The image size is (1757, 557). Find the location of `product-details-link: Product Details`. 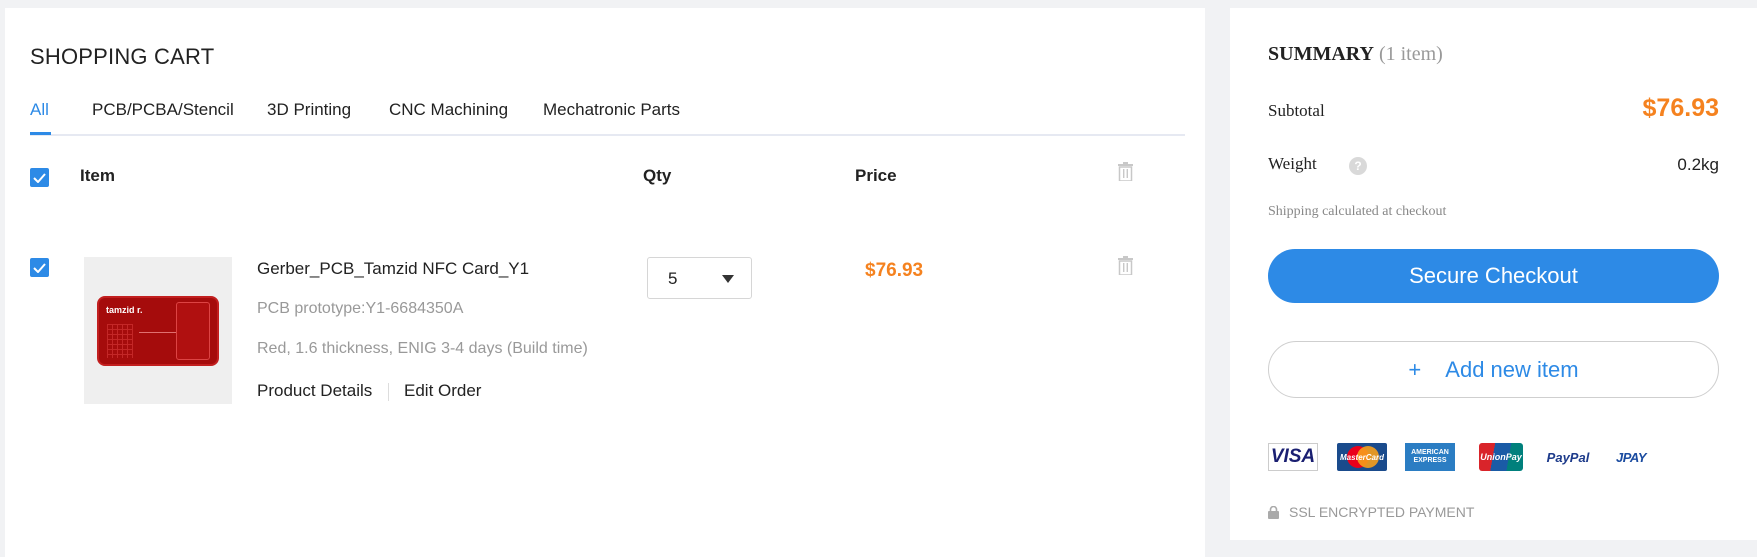

product-details-link: Product Details is located at coordinates (314, 391).